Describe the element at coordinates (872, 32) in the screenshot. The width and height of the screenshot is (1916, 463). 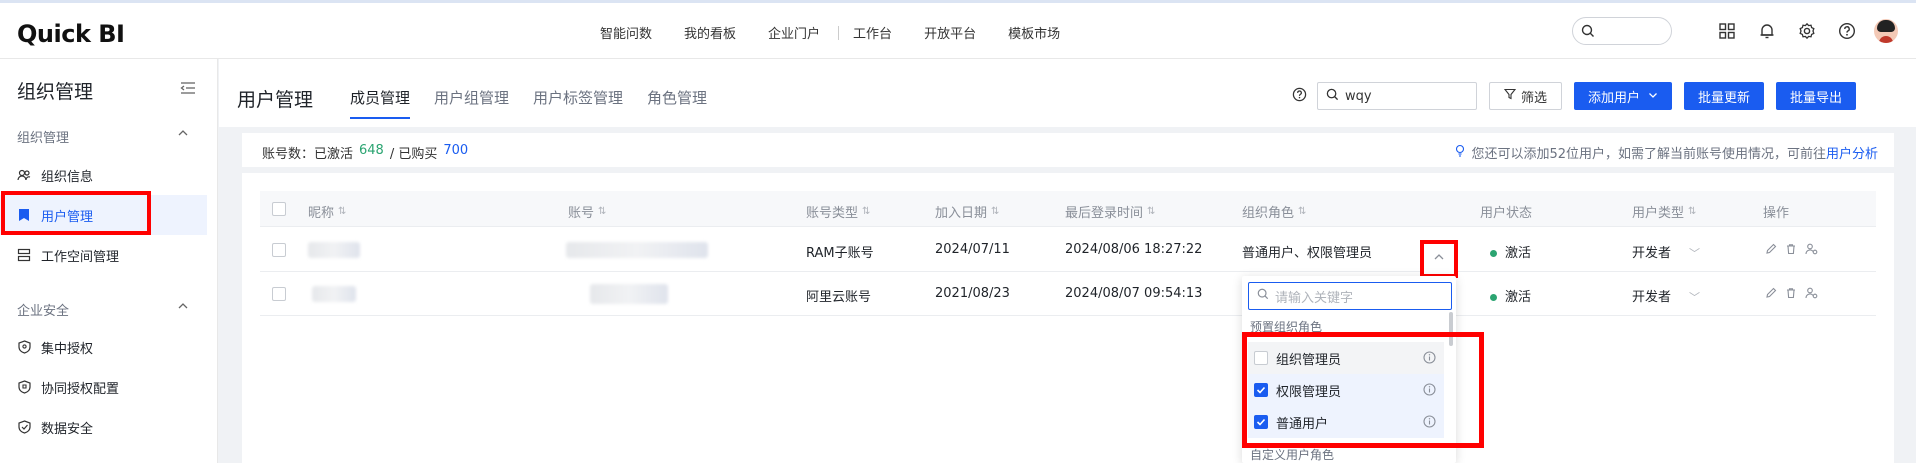
I see `topnav-workbench: 工作台` at that location.